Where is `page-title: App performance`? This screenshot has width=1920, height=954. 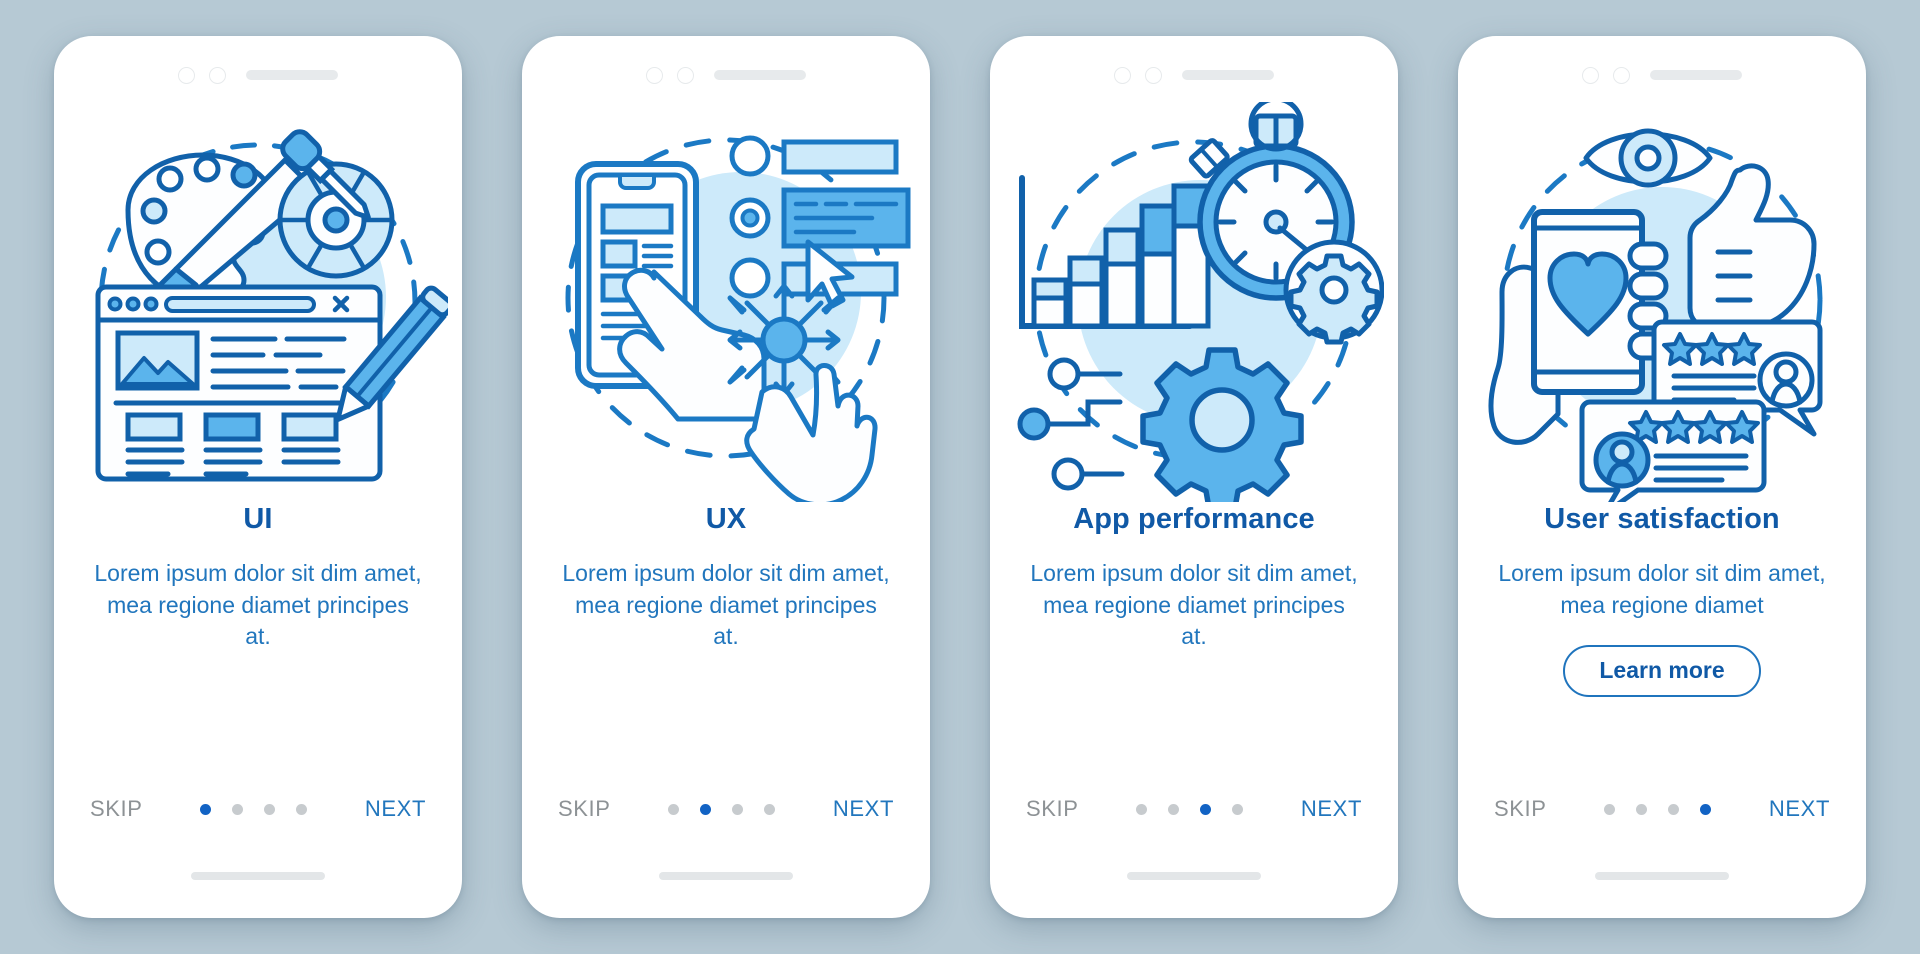 page-title: App performance is located at coordinates (1194, 519).